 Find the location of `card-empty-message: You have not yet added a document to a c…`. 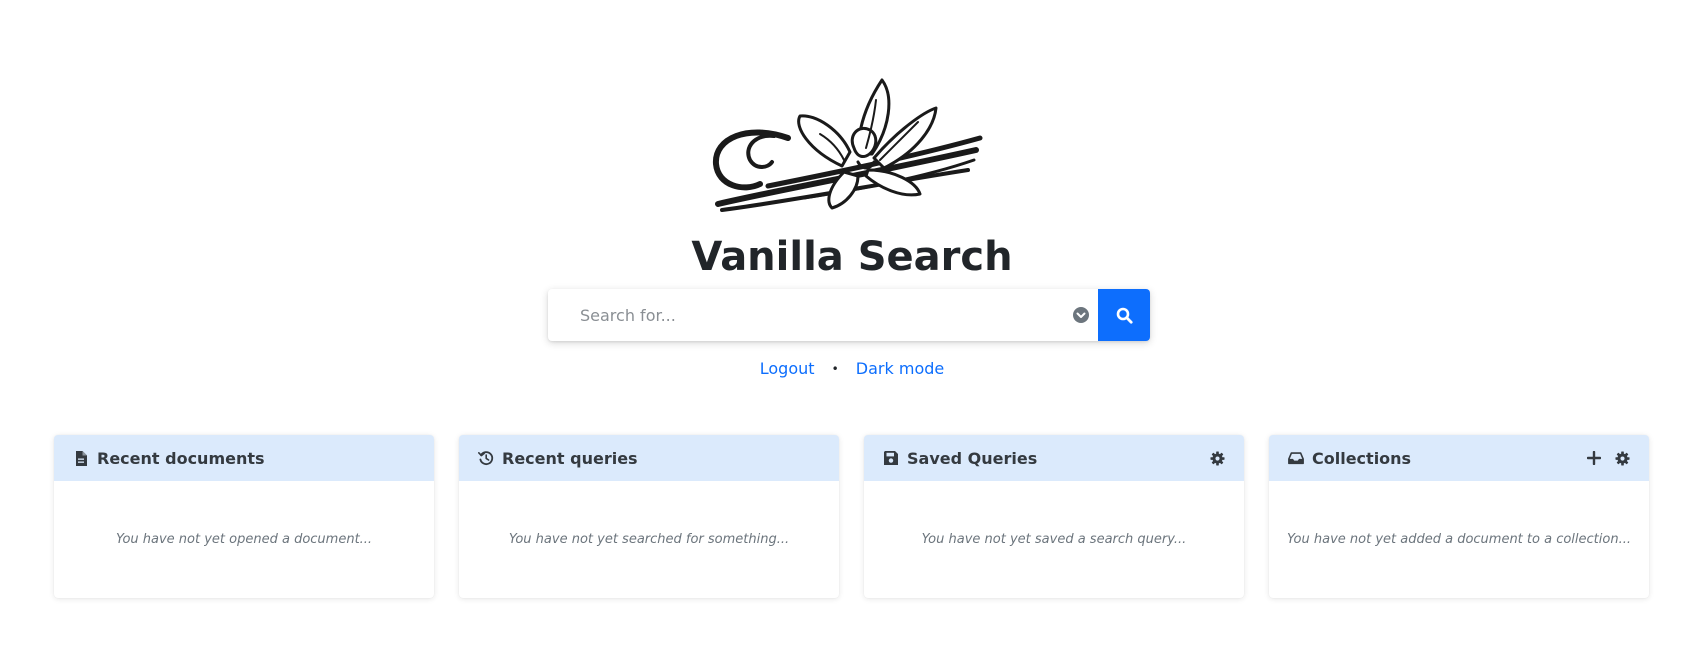

card-empty-message: You have not yet added a document to a c… is located at coordinates (1459, 539).